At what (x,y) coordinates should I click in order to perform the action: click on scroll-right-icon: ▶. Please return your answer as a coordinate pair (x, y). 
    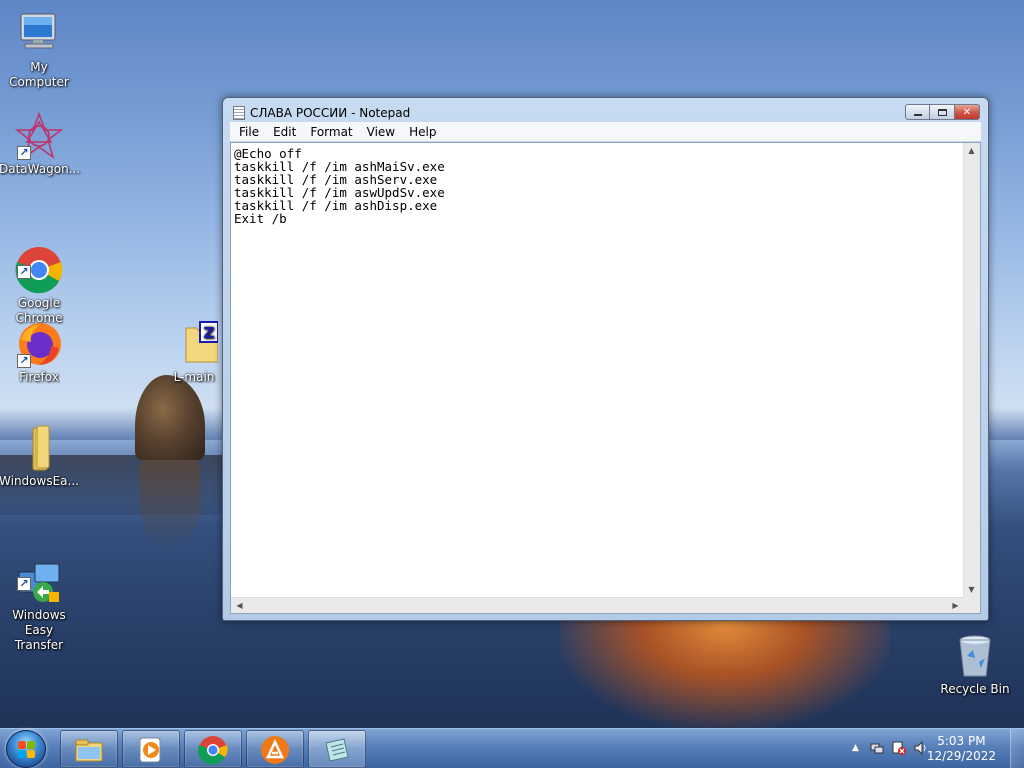
    Looking at the image, I should click on (955, 606).